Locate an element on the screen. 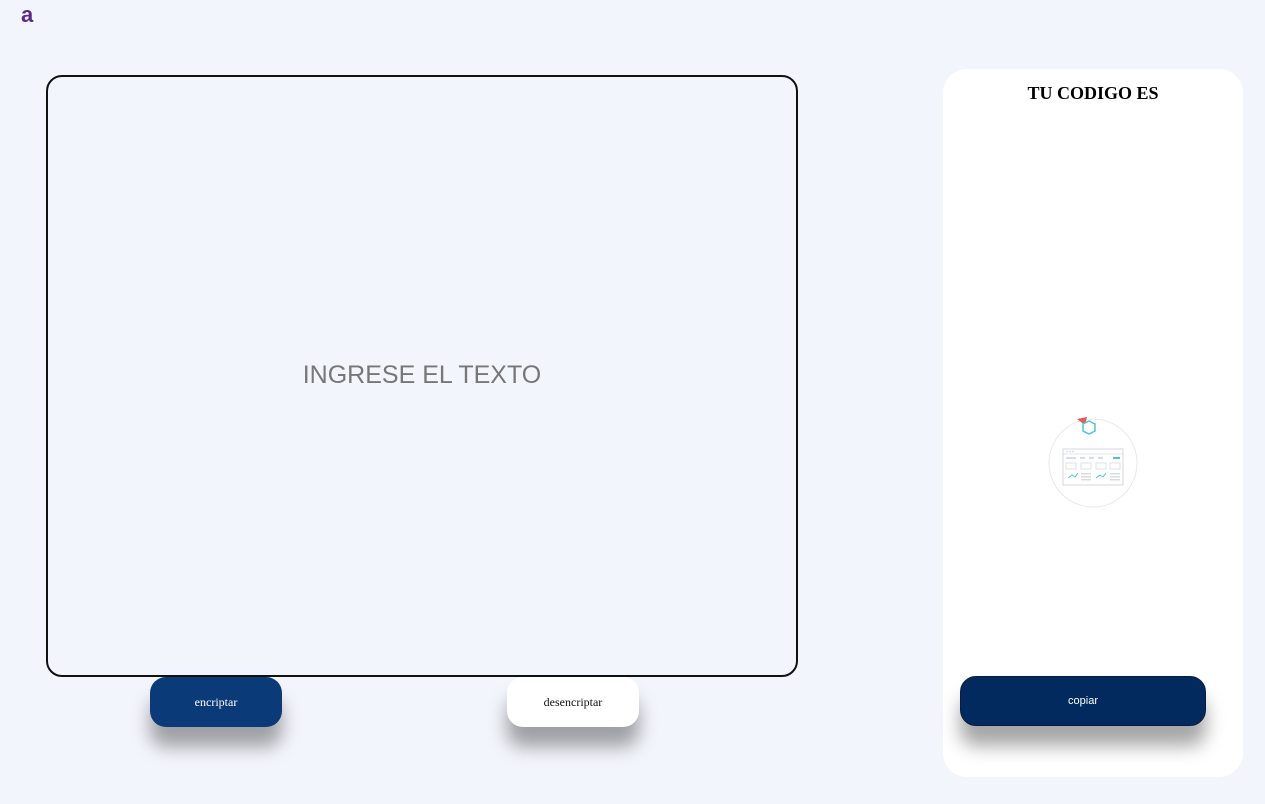 The width and height of the screenshot is (1265, 804). dashboard-illustration-icon is located at coordinates (1093, 463).